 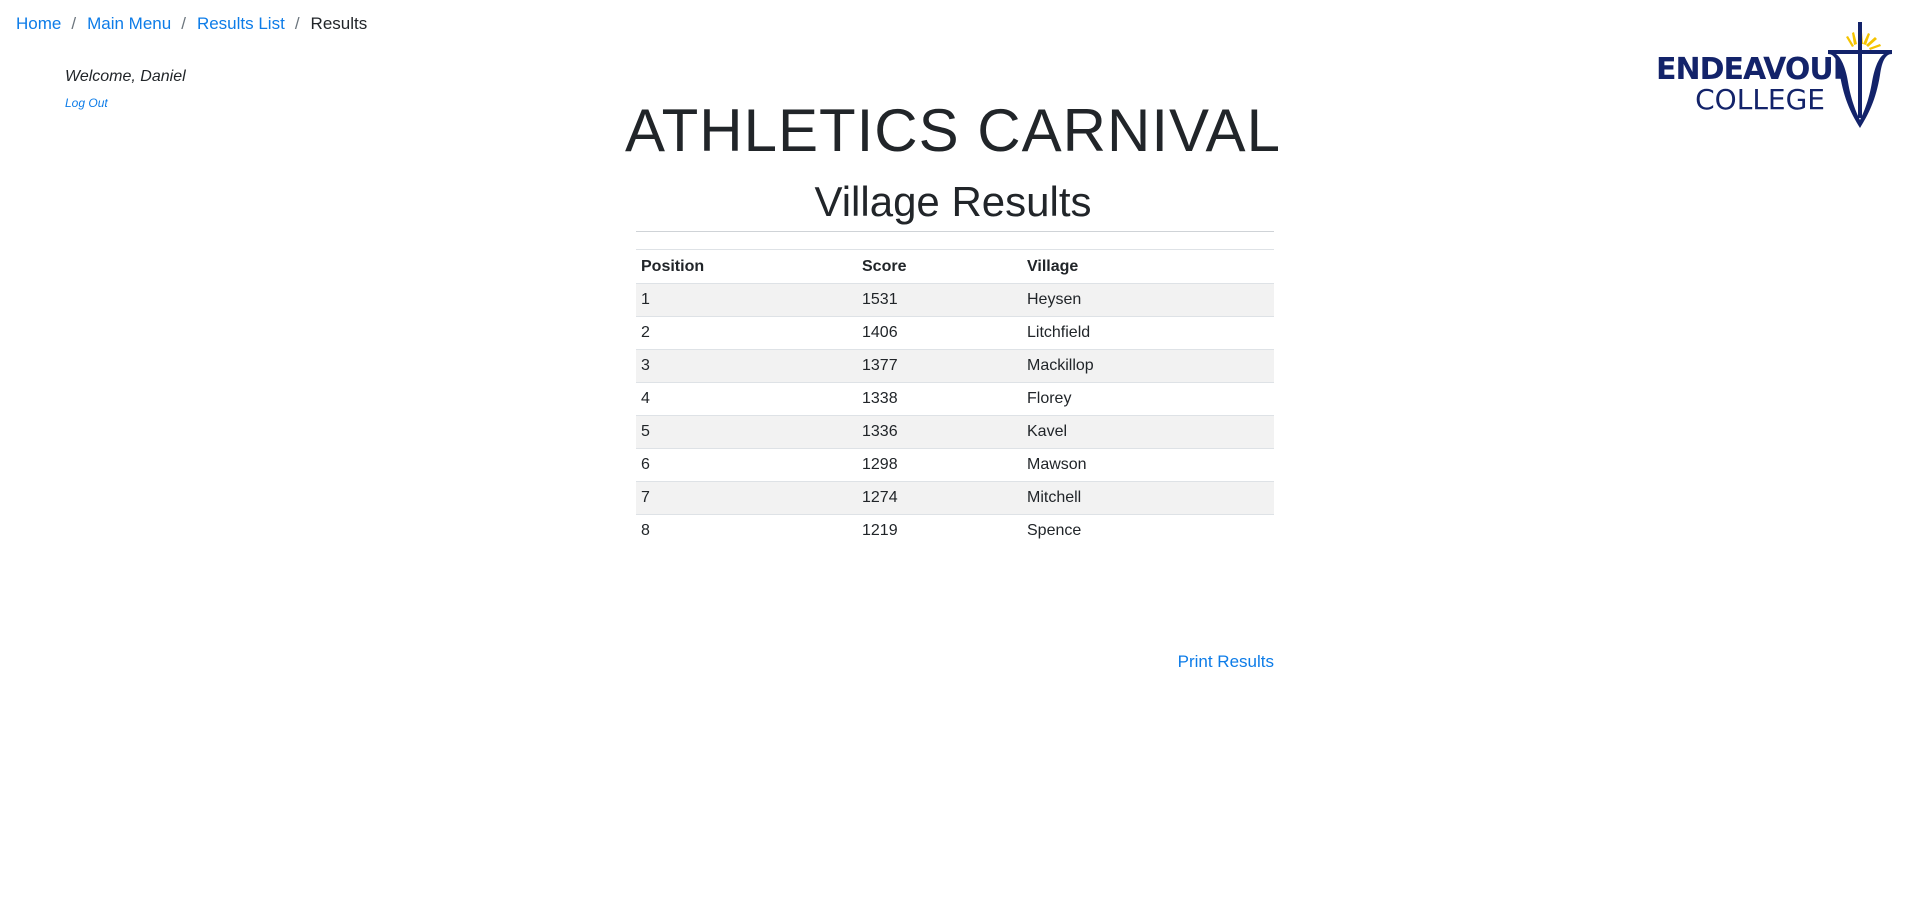 What do you see at coordinates (38, 24) in the screenshot?
I see `breadcrumb-home-link: Home` at bounding box center [38, 24].